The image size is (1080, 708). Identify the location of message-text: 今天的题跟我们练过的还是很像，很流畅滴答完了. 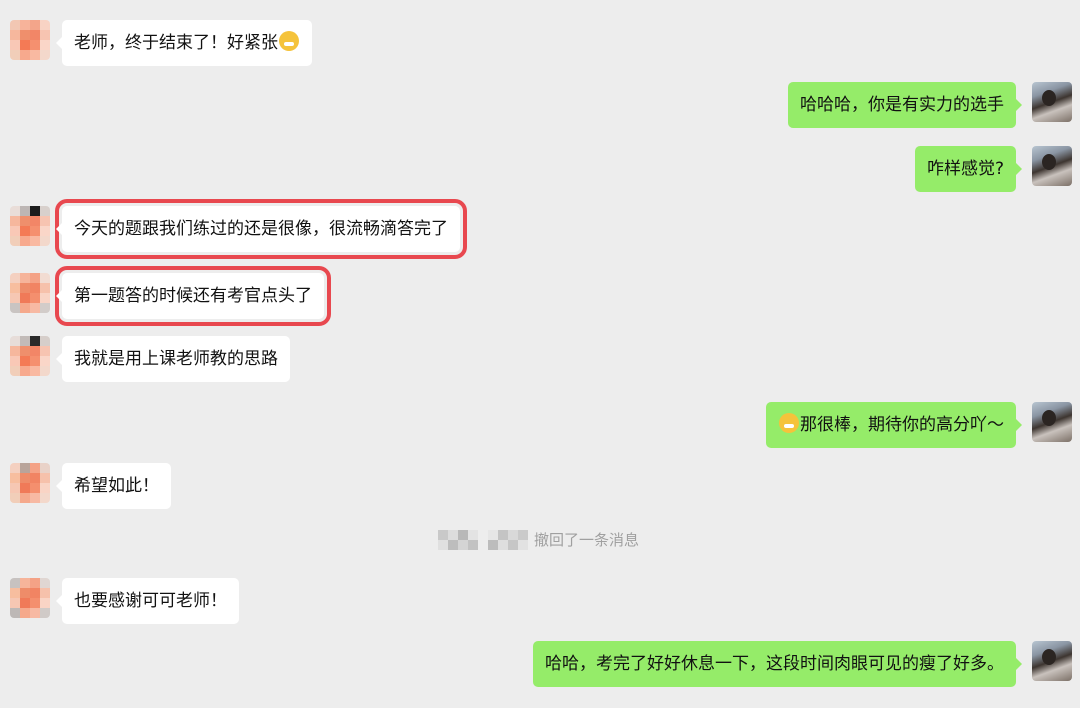
(261, 229).